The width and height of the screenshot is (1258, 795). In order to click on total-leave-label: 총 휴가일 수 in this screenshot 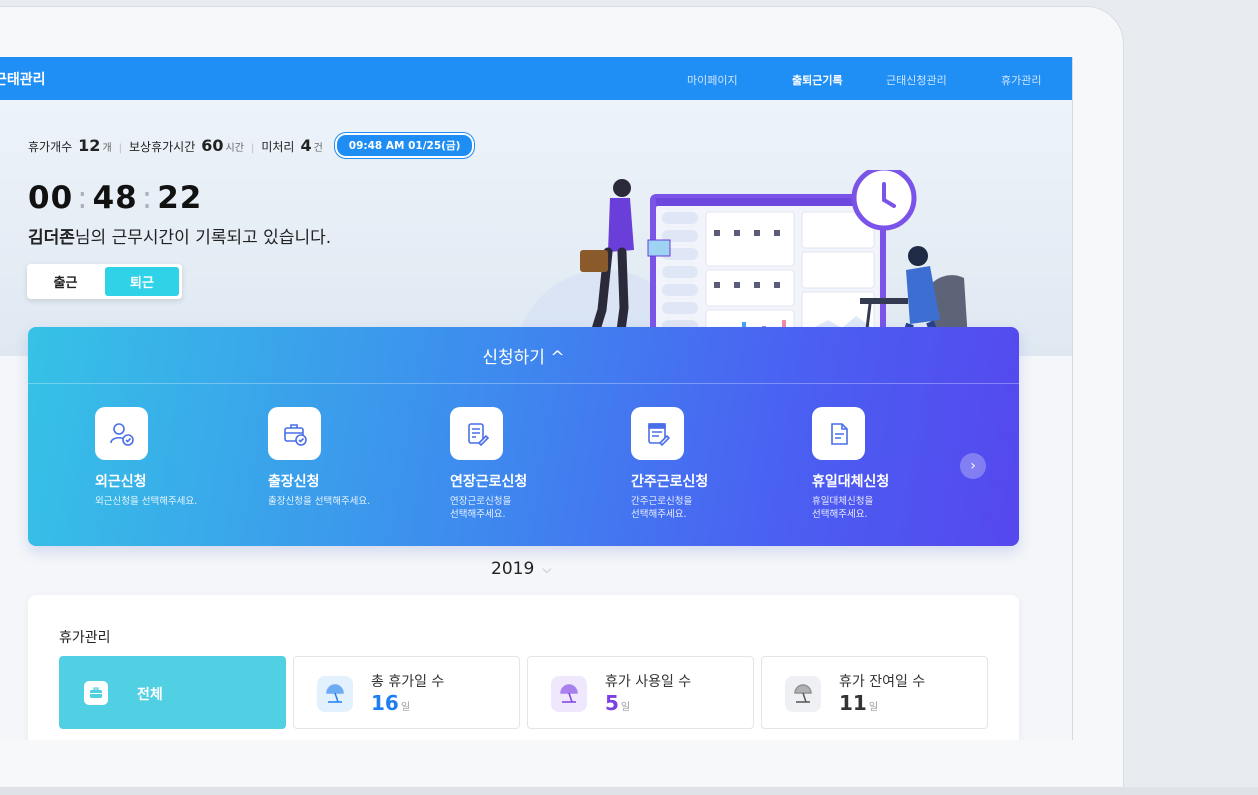, I will do `click(408, 682)`.